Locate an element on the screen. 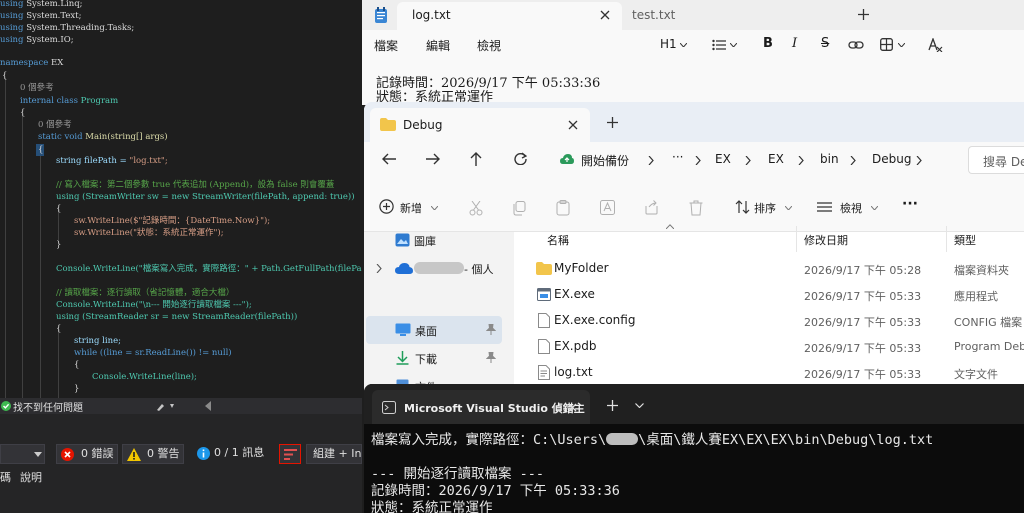 Image resolution: width=1024 pixels, height=513 pixels. new-label: 新增 is located at coordinates (411, 208).